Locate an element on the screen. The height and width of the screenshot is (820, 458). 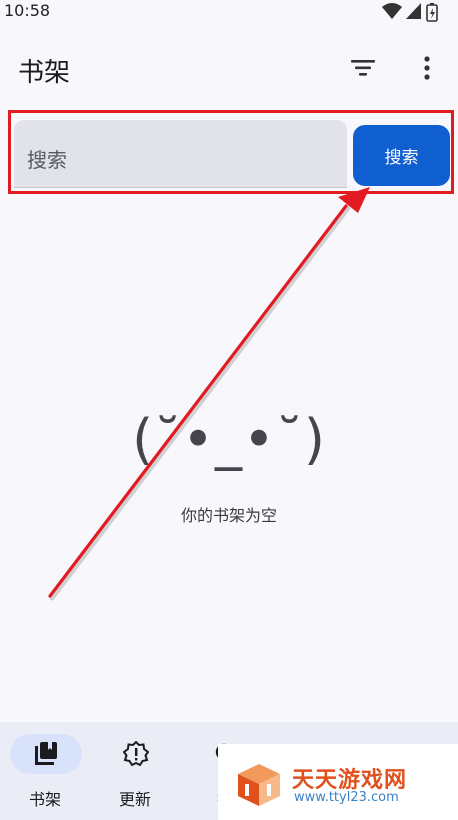
battery-icon is located at coordinates (432, 12).